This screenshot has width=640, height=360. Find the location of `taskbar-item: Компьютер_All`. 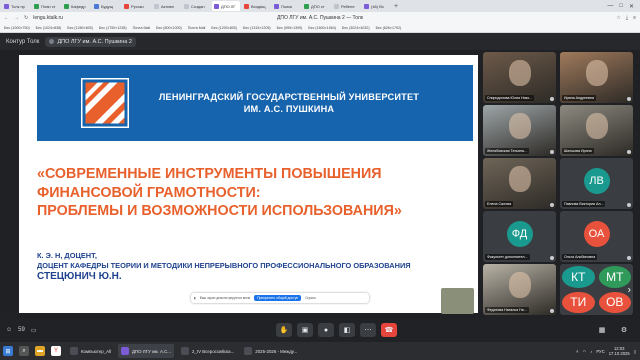

taskbar-item: Компьютер_All is located at coordinates (90, 351).